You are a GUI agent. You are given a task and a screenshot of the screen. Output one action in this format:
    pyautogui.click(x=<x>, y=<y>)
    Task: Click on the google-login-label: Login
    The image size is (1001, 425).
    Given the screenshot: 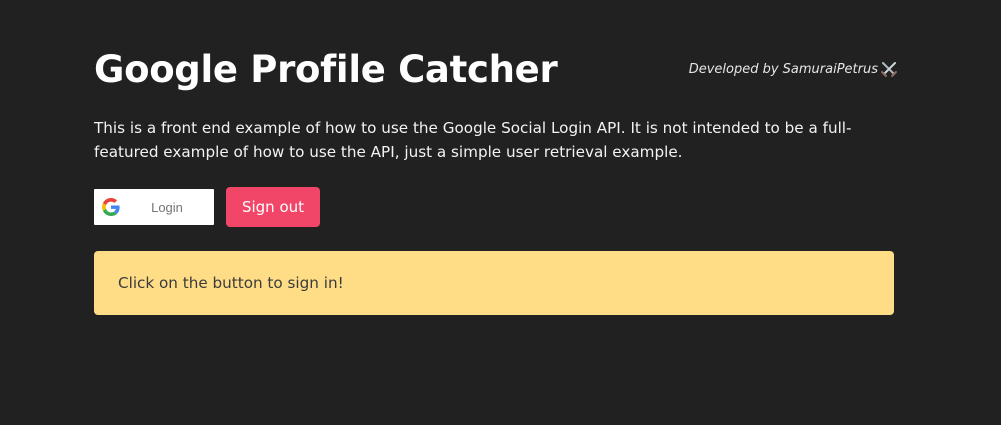 What is the action you would take?
    pyautogui.click(x=167, y=207)
    